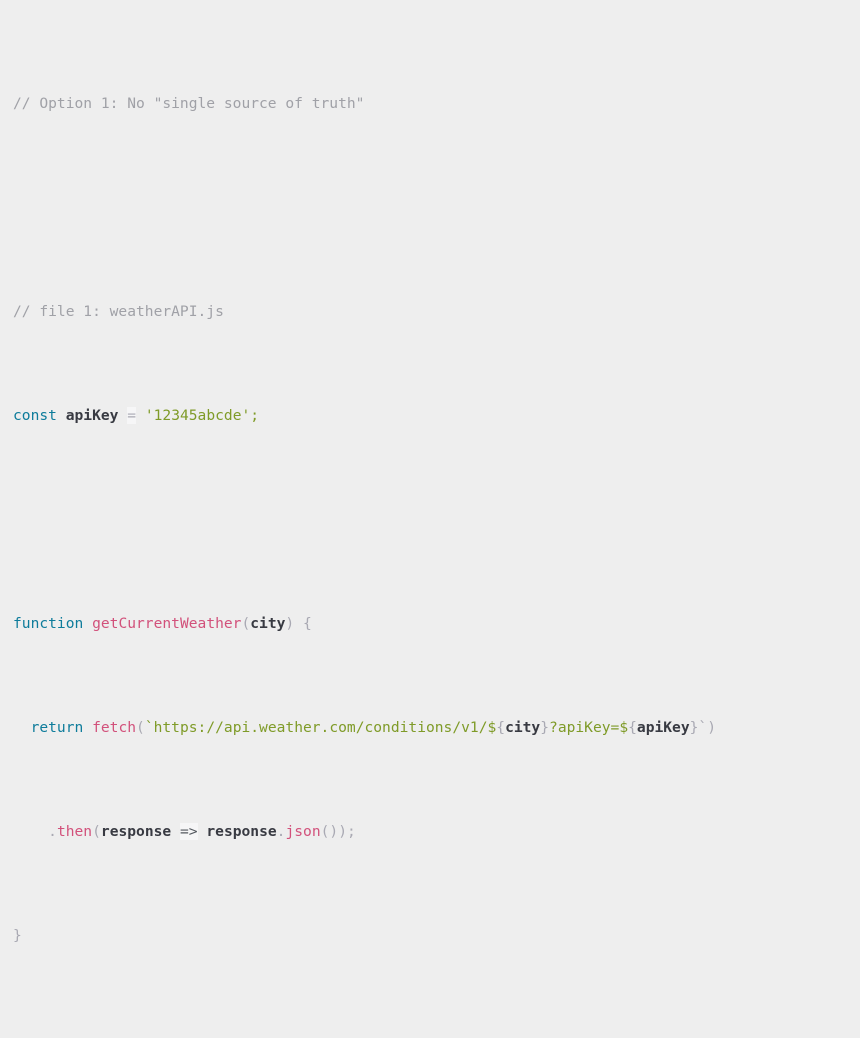  What do you see at coordinates (48, 623) in the screenshot?
I see `keyword-function: function` at bounding box center [48, 623].